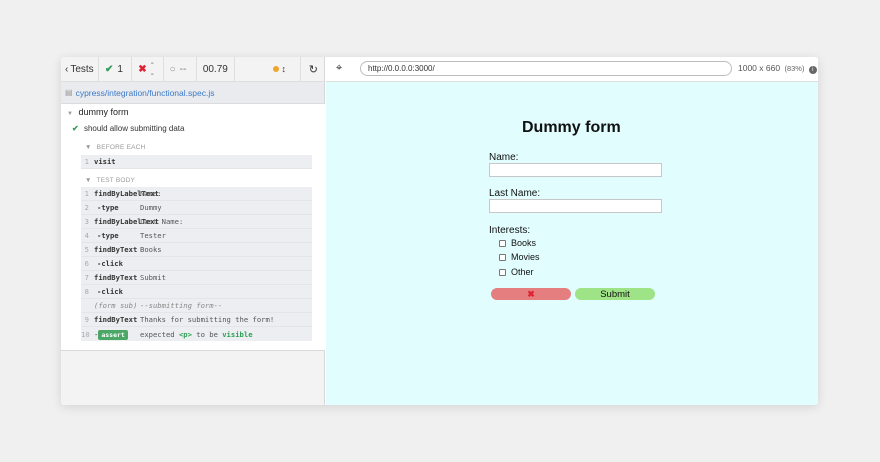  I want to click on selector-playground-icon: ⌖, so click(339, 68).